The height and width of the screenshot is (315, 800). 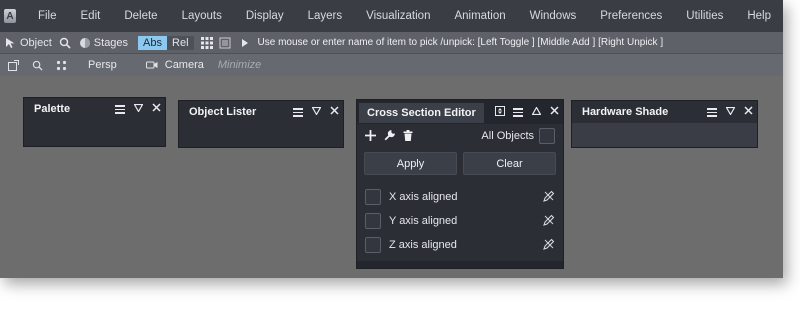 I want to click on cross-section-header: Cross Section Editor, so click(x=460, y=112).